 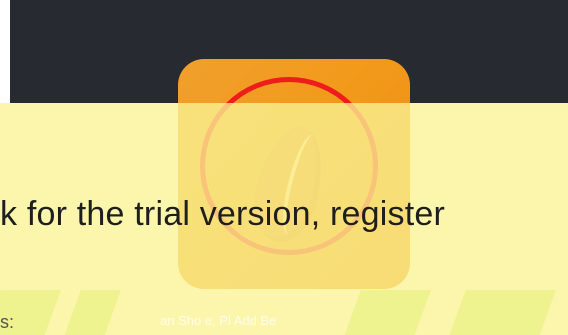 What do you see at coordinates (218, 320) in the screenshot?
I see `faded-hint-text: an Sho e, Pl Add Be` at bounding box center [218, 320].